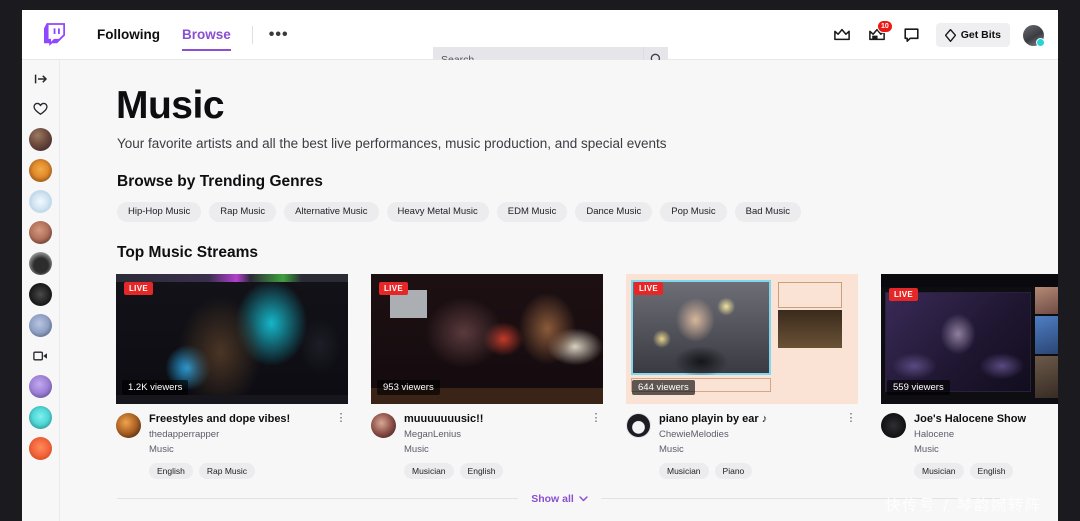 Image resolution: width=1080 pixels, height=521 pixels. Describe the element at coordinates (986, 434) in the screenshot. I see `stream-channel-name: Halocene` at that location.